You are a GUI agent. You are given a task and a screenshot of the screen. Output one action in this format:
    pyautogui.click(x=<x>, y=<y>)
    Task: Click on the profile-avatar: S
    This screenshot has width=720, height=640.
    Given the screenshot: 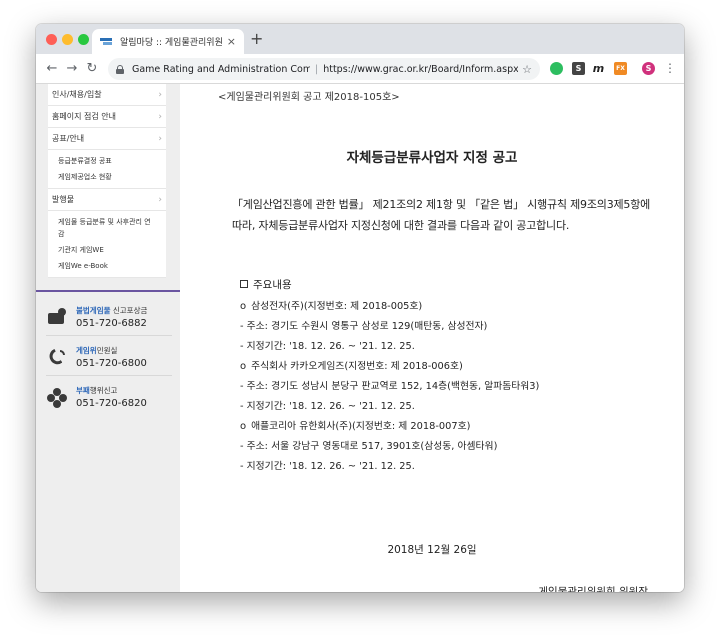 What is the action you would take?
    pyautogui.click(x=648, y=68)
    